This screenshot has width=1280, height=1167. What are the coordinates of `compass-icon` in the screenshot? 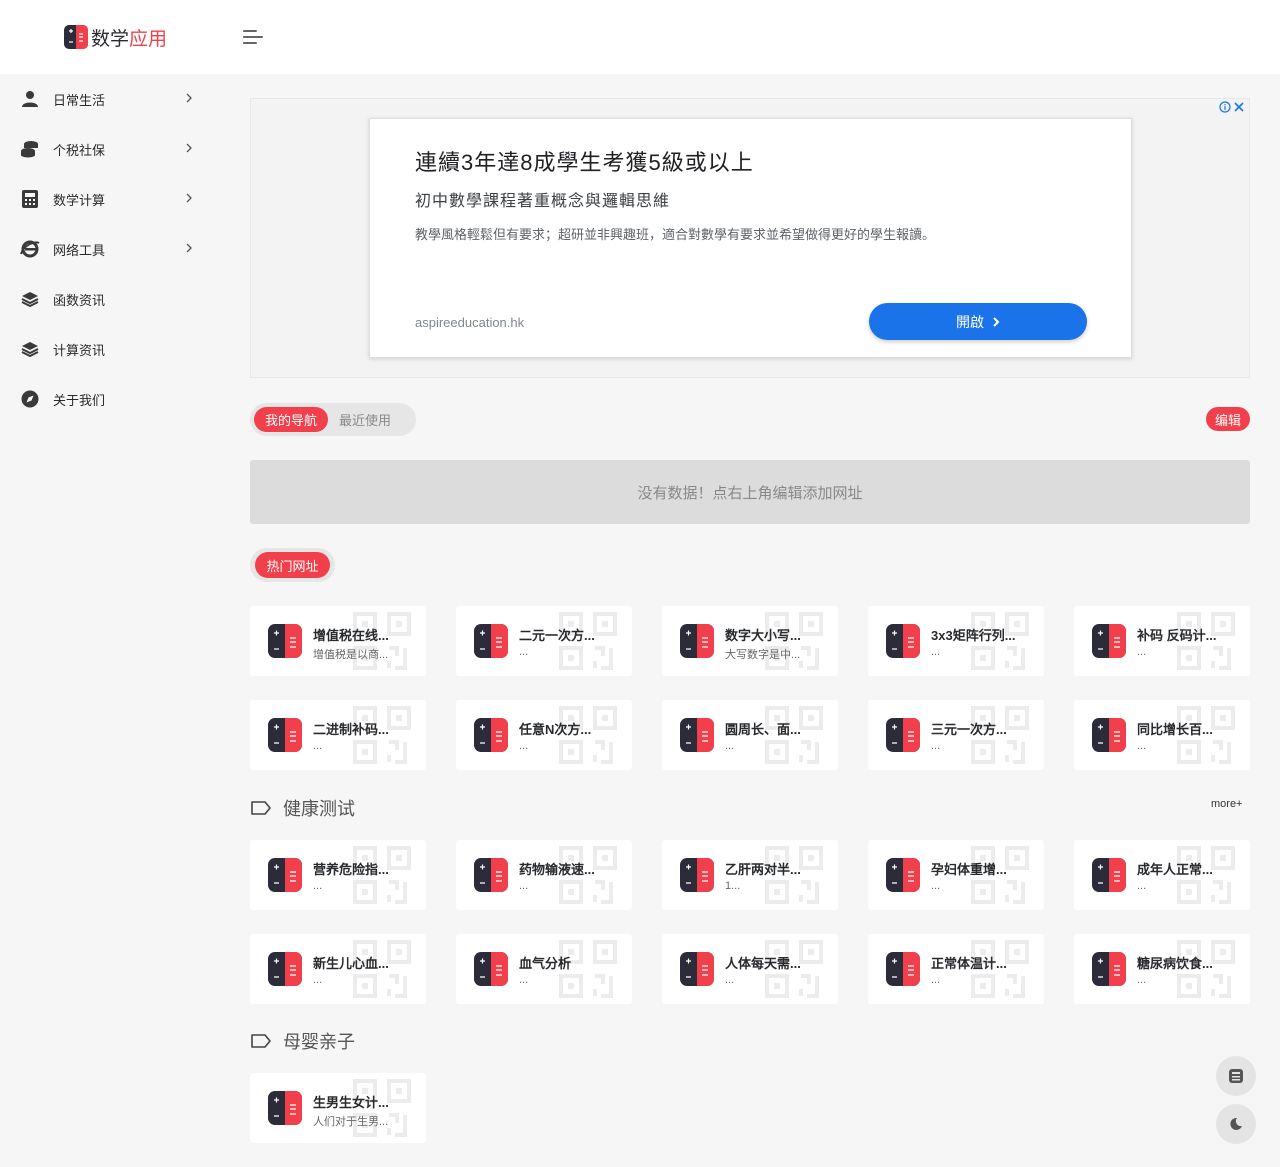 It's located at (30, 399).